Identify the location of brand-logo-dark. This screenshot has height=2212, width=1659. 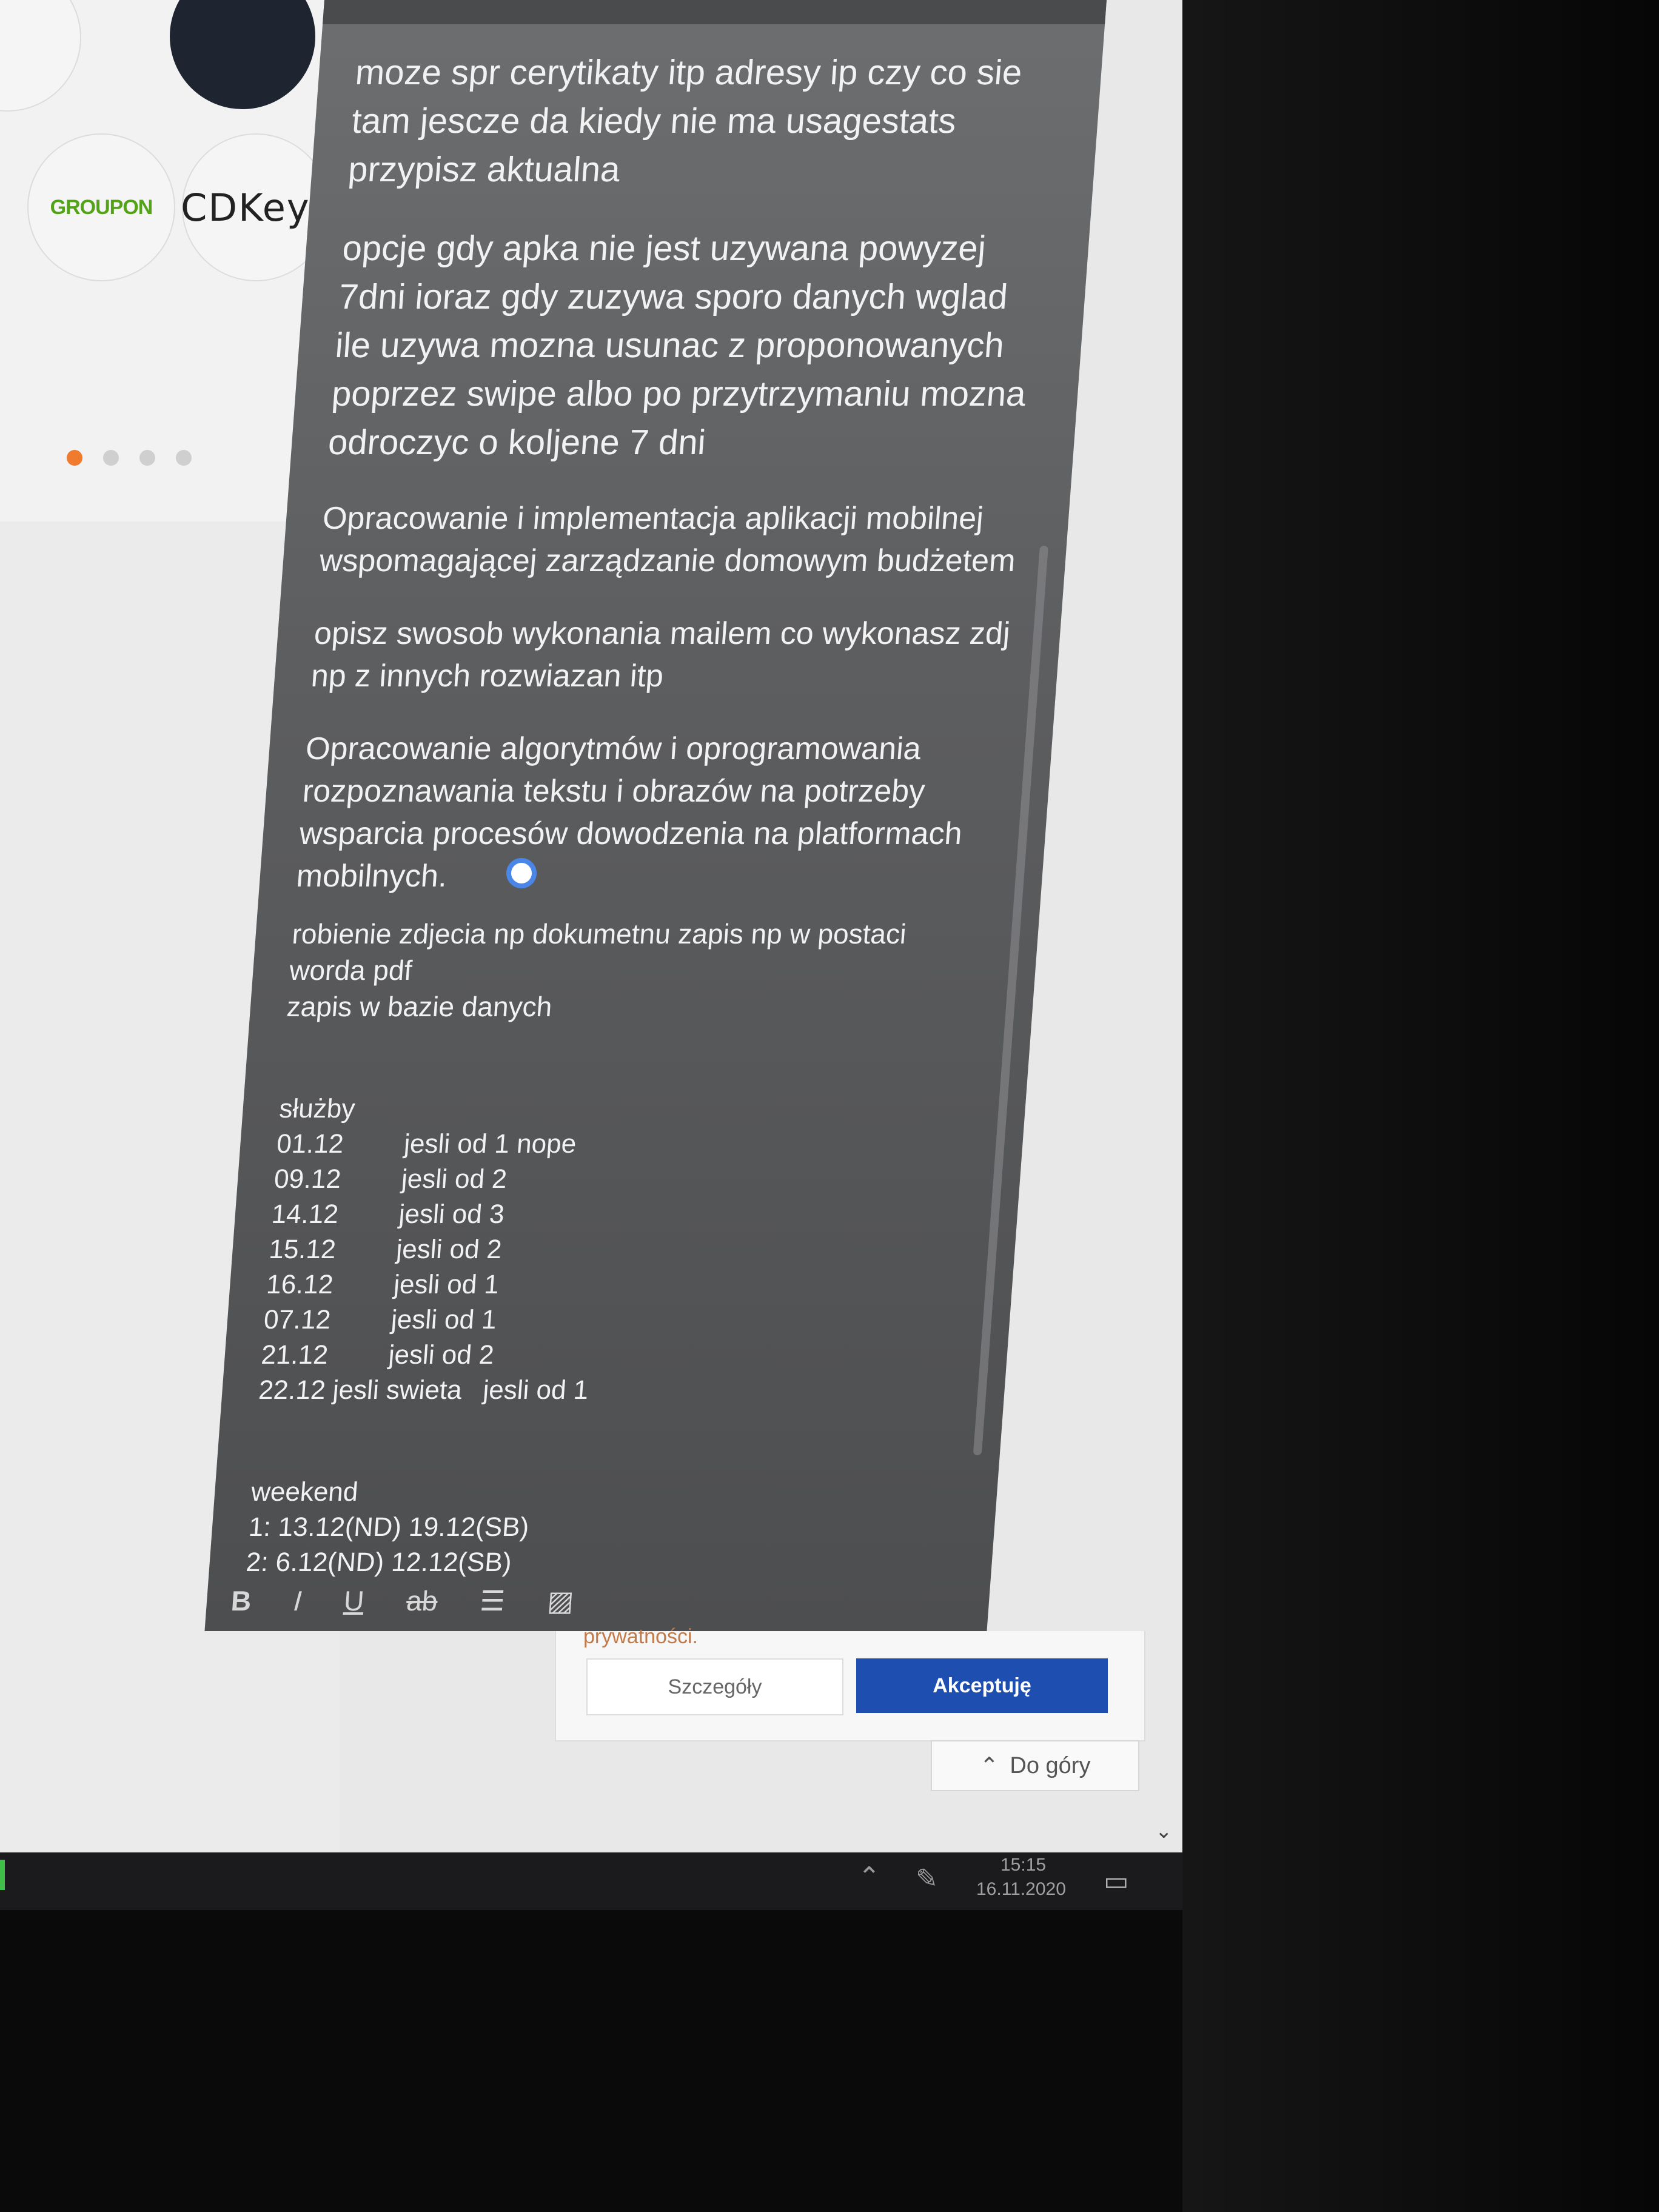
(243, 55).